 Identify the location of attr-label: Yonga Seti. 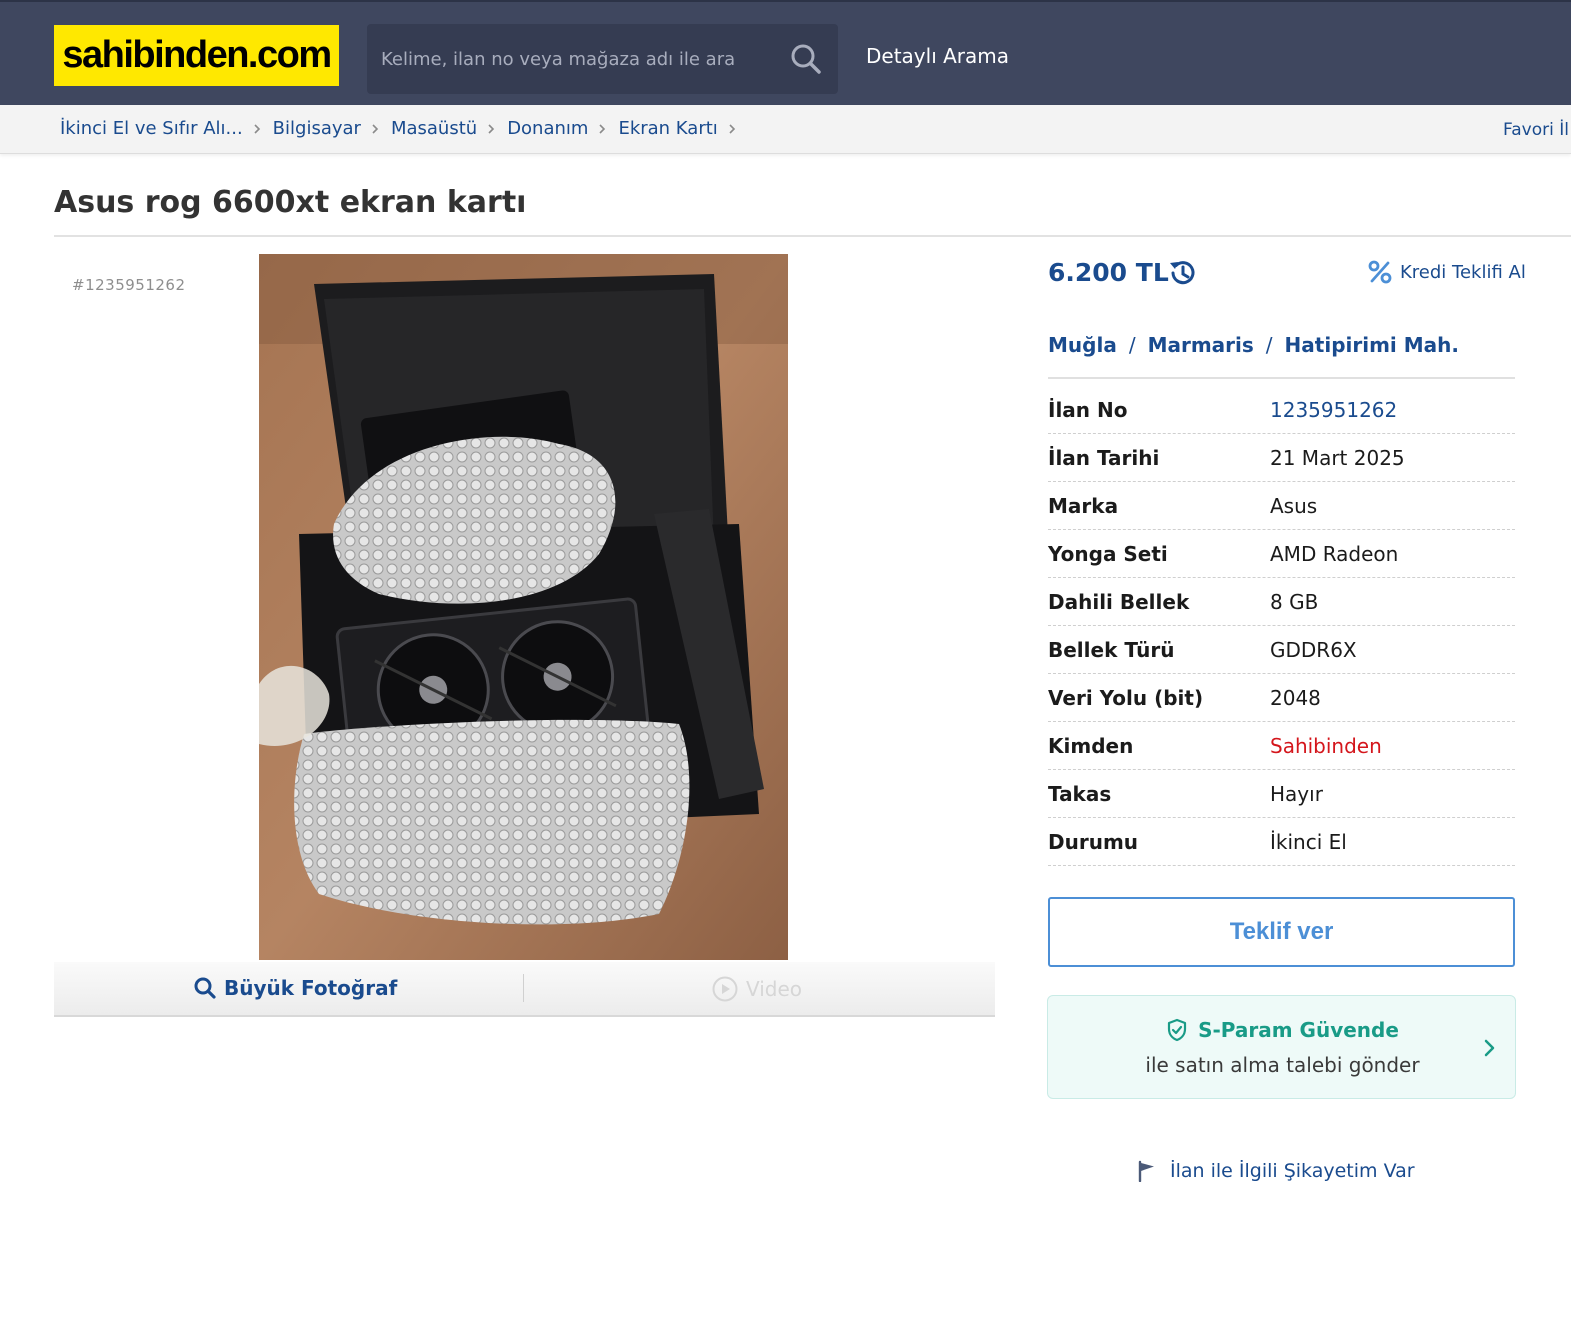
(1108, 553).